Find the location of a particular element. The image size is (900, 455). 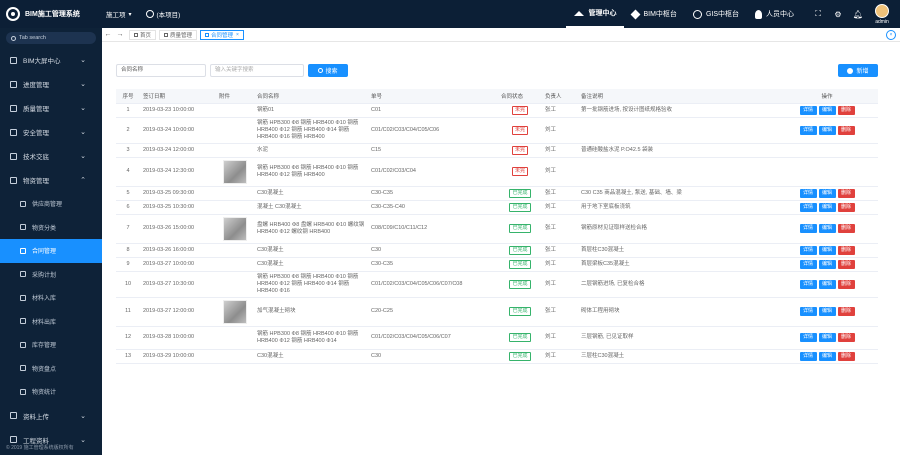

project-scope: (本项目) is located at coordinates (162, 14).